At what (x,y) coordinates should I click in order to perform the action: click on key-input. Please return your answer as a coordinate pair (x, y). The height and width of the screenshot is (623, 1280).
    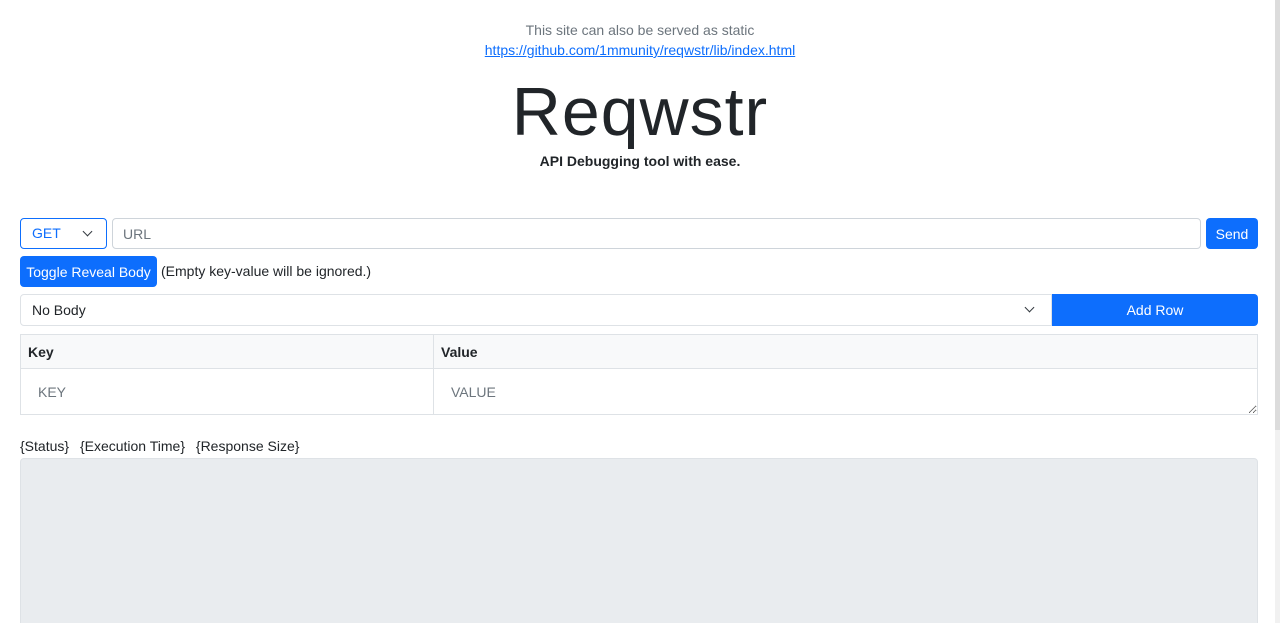
    Looking at the image, I should click on (227, 391).